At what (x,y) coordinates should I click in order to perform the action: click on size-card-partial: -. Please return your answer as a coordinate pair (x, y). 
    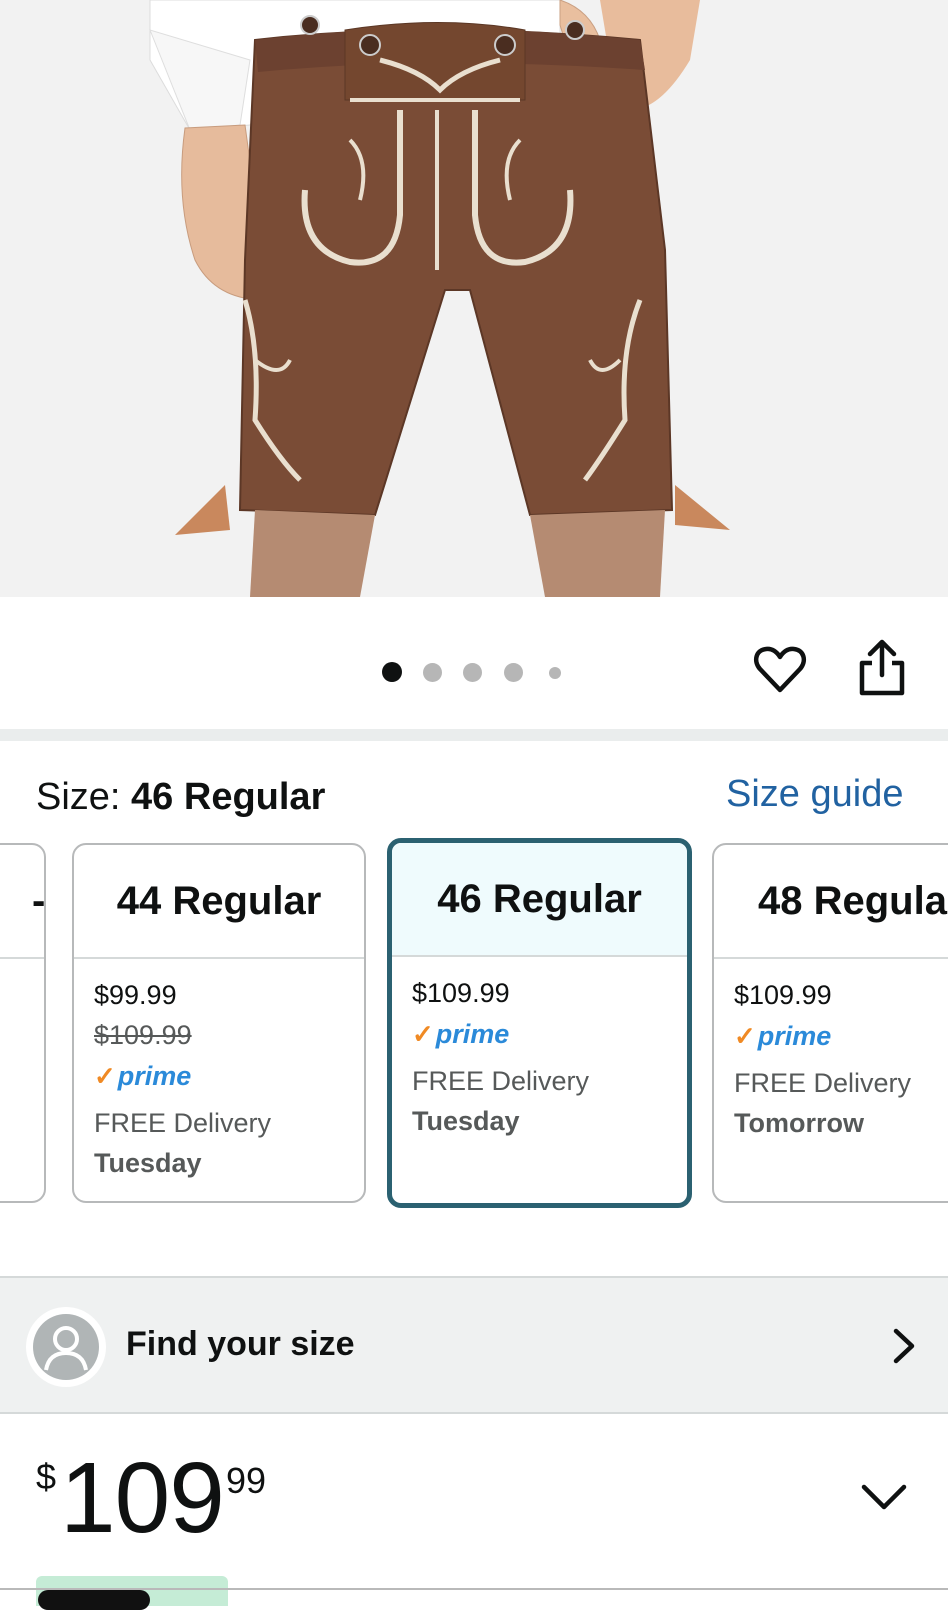
    Looking at the image, I should click on (23, 1023).